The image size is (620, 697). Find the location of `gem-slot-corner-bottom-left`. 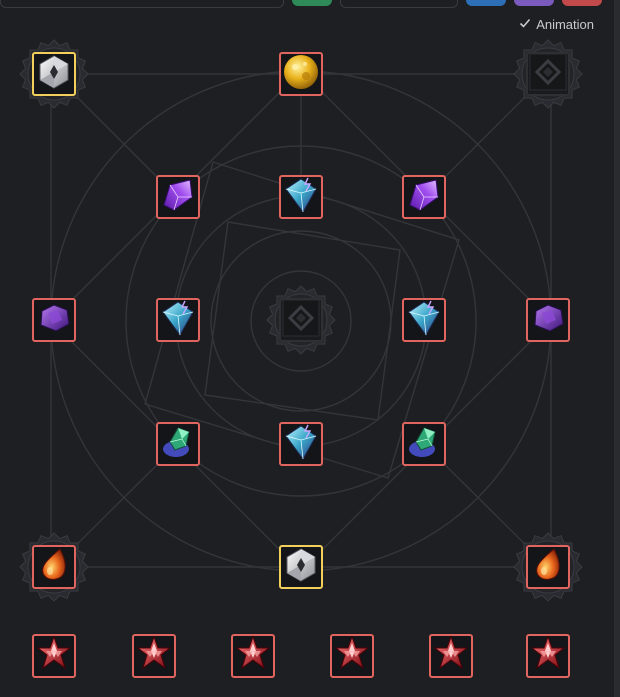

gem-slot-corner-bottom-left is located at coordinates (54, 567).